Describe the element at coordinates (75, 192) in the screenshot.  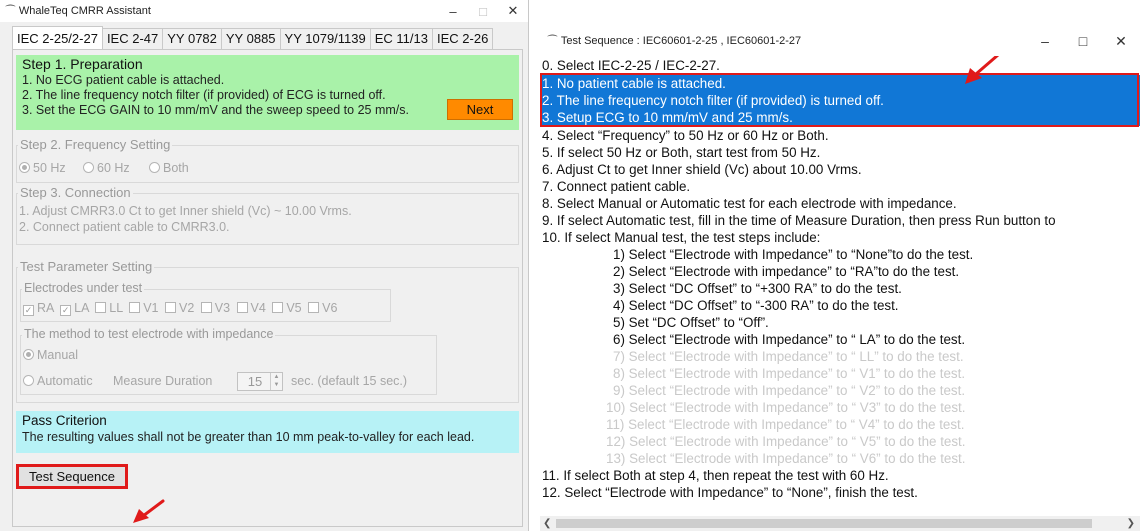
I see `step3-title: Step 3. Connection` at that location.